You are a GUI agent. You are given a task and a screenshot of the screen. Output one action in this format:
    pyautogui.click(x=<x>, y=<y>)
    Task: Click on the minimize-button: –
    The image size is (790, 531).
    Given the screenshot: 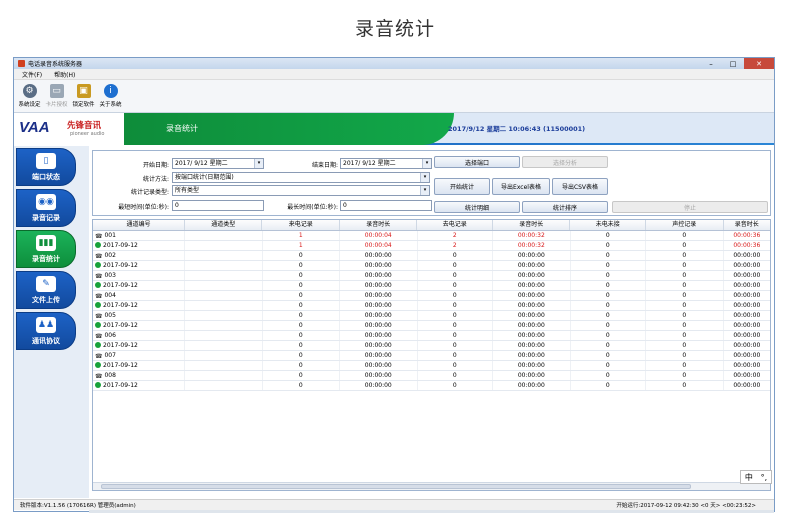 What is the action you would take?
    pyautogui.click(x=711, y=63)
    